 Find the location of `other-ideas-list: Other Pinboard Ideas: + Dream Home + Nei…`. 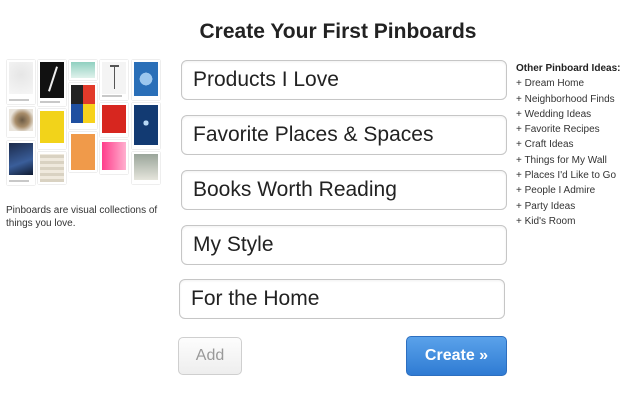

other-ideas-list: Other Pinboard Ideas: + Dream Home + Nei… is located at coordinates (577, 145).